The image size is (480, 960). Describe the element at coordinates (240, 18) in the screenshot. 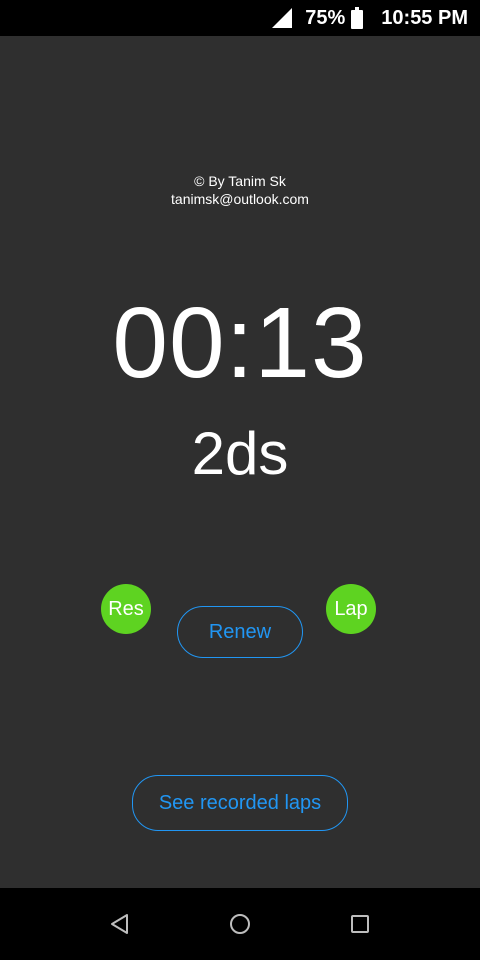

I see `status-bar: 75% 10:55 PM` at that location.